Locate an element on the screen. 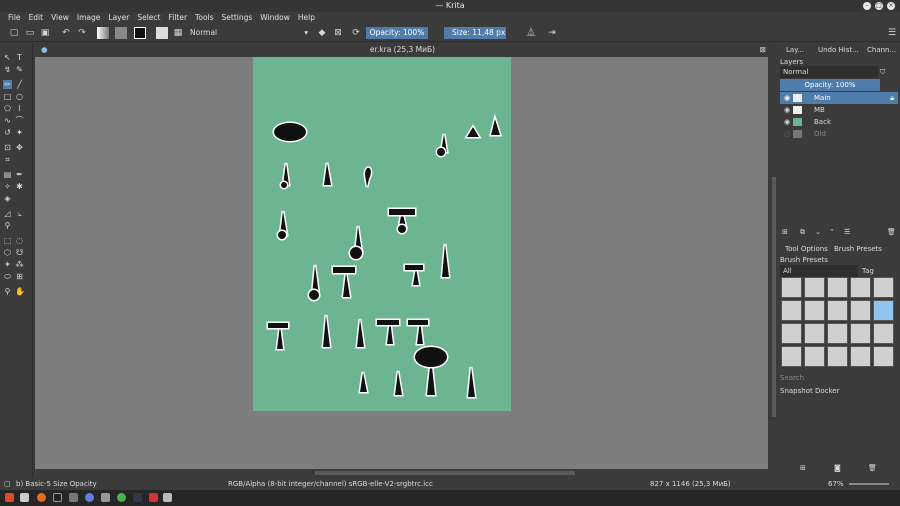  move-up-icon: ⌃ is located at coordinates (835, 232).